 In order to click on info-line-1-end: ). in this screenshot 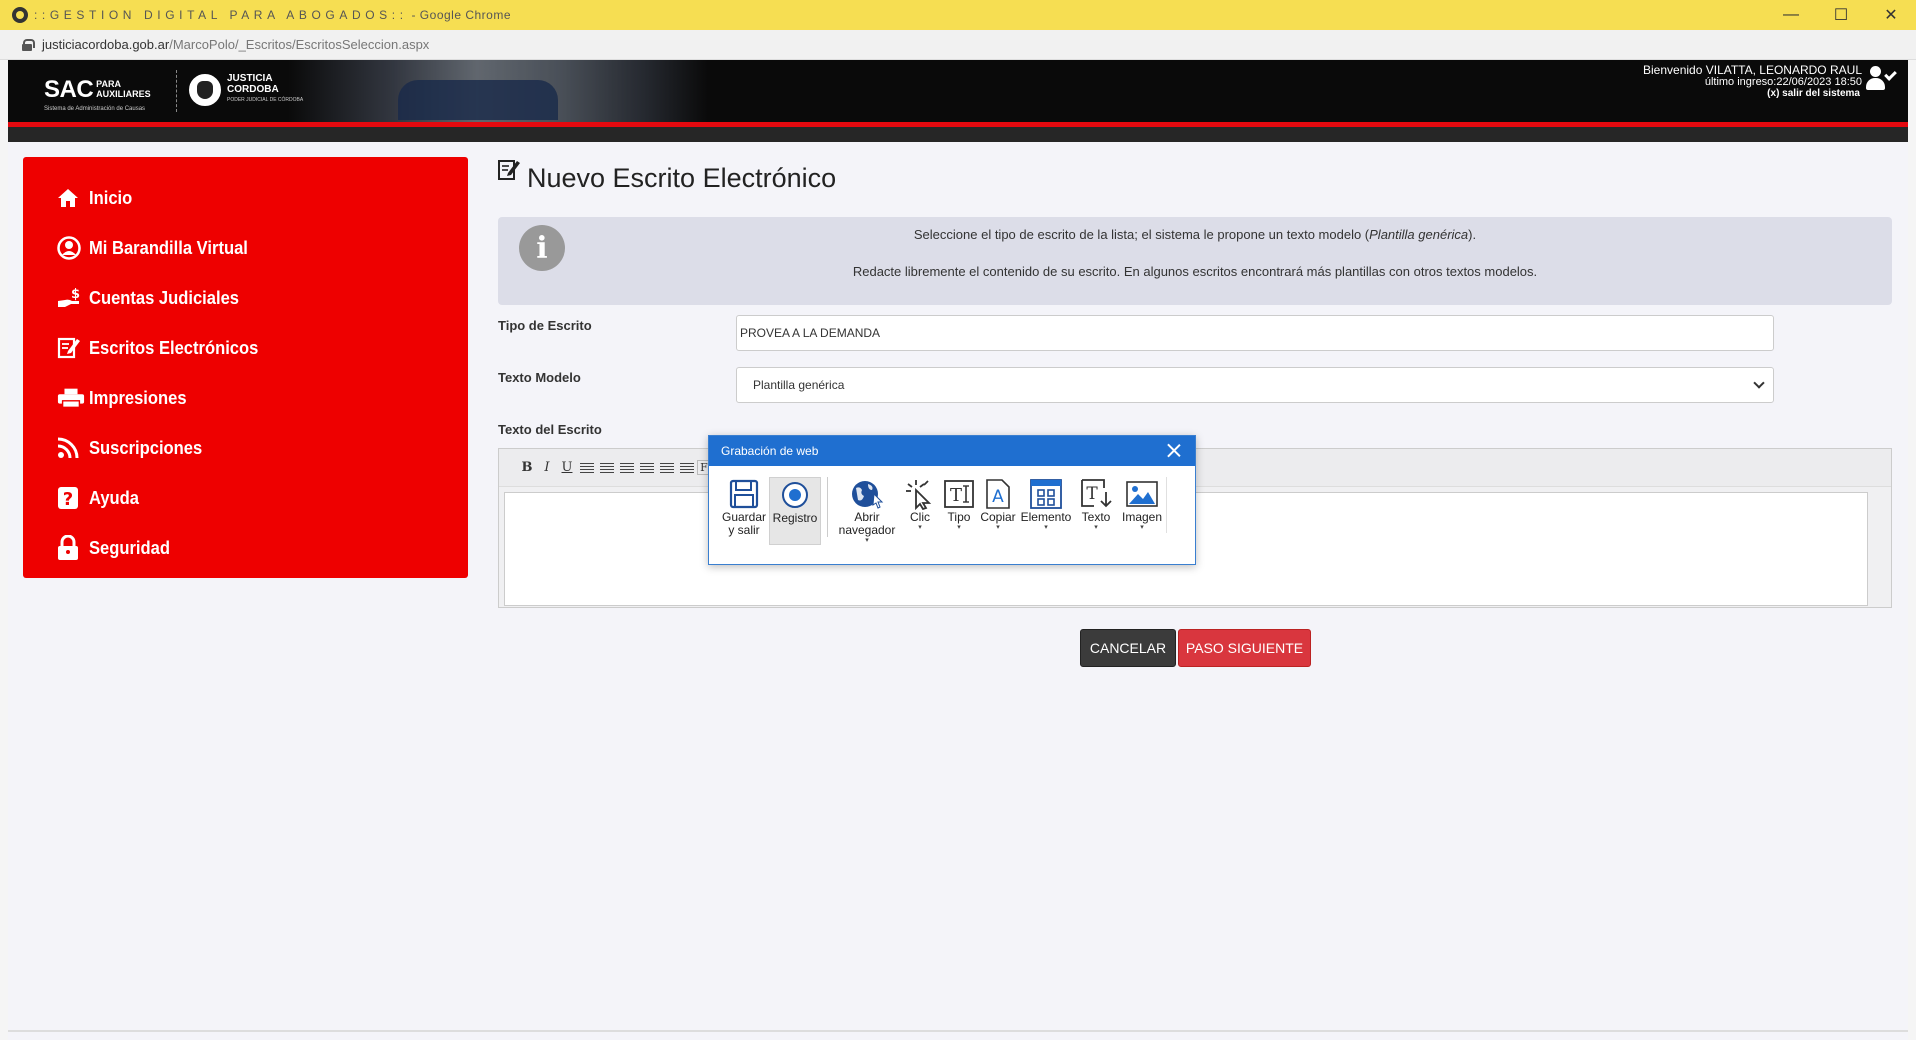, I will do `click(1472, 234)`.